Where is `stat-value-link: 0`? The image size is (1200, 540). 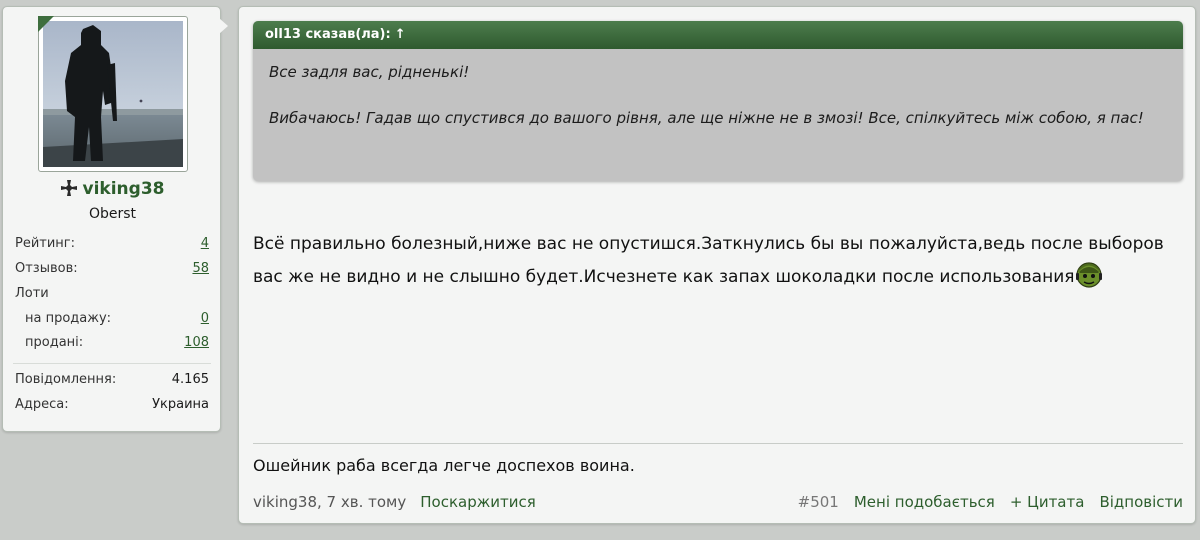 stat-value-link: 0 is located at coordinates (205, 321).